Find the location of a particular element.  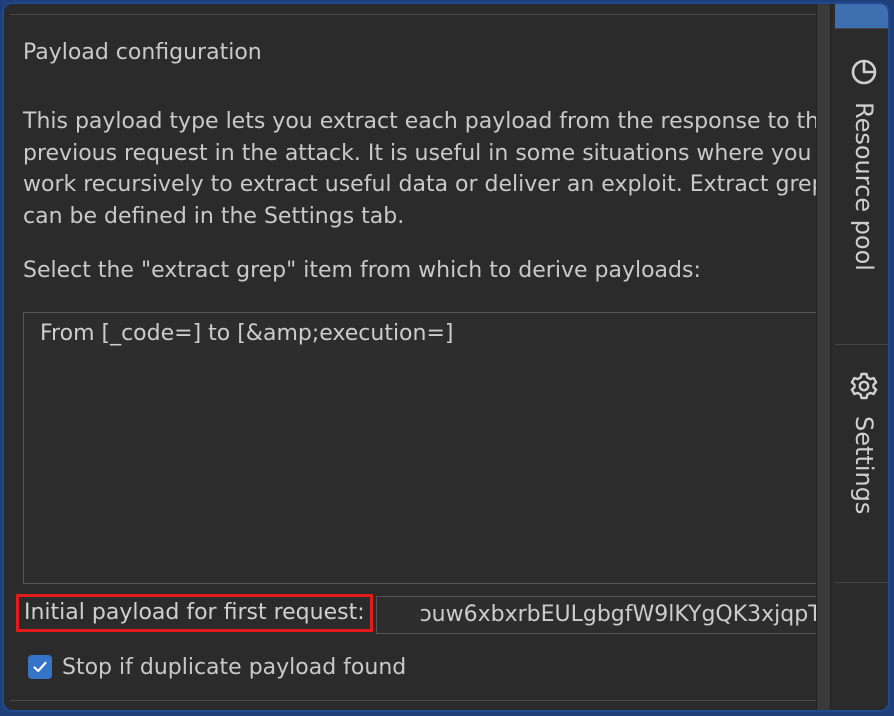

tab-resource-pool: Resource pool is located at coordinates (861, 163).